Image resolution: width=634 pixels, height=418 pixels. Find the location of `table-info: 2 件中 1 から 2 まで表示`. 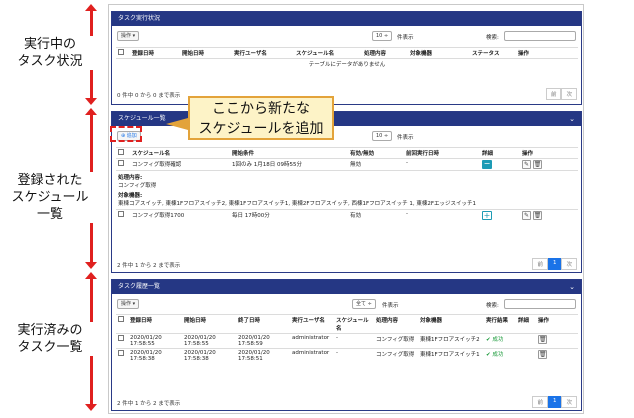

table-info: 2 件中 1 から 2 まで表示 is located at coordinates (149, 266).